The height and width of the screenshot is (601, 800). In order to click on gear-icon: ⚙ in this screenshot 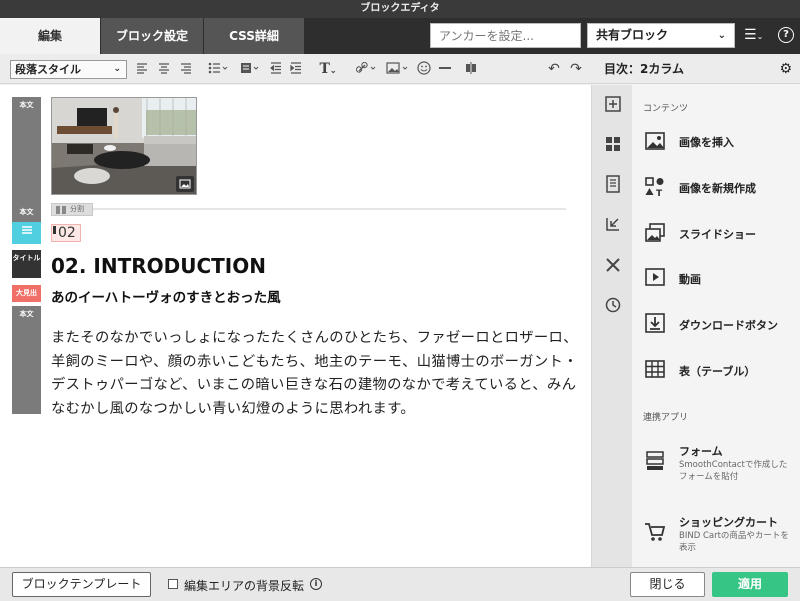, I will do `click(785, 69)`.